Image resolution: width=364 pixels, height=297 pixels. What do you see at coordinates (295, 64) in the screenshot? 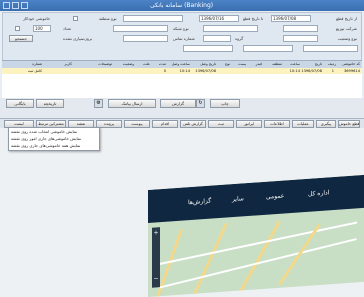
I see `col-header: ساعت` at bounding box center [295, 64].